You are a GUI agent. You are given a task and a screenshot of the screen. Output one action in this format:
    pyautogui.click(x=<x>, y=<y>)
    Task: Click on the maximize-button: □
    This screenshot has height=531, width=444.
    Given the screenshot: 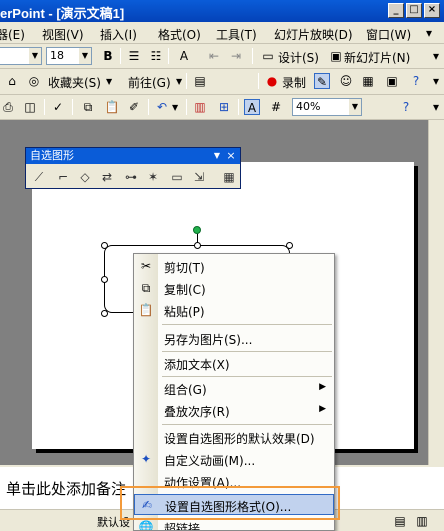 What is the action you would take?
    pyautogui.click(x=414, y=10)
    